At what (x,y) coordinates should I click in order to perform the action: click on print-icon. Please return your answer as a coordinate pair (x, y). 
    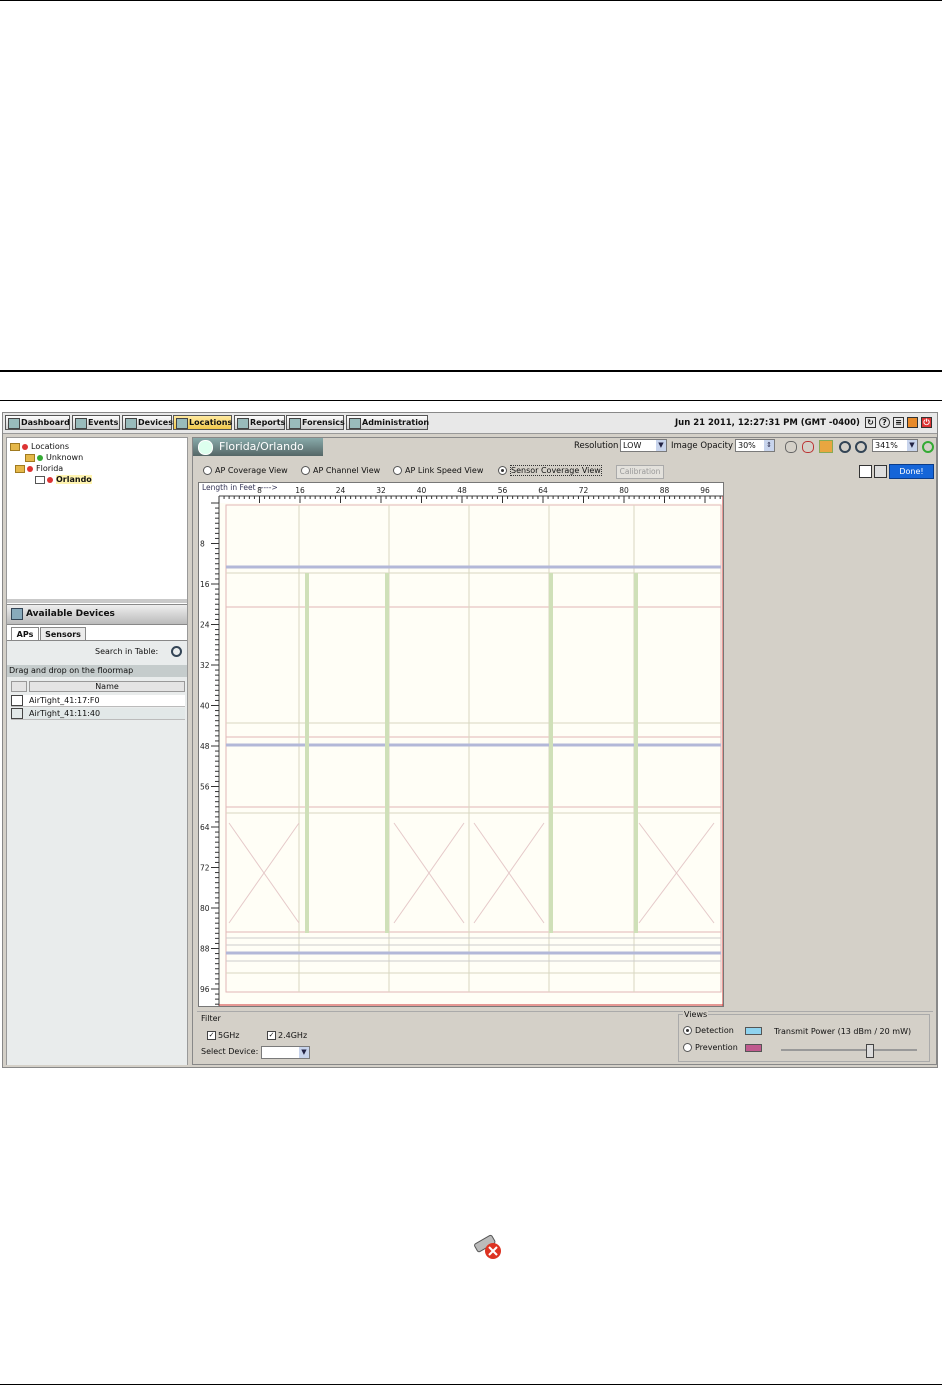
    Looking at the image, I should click on (880, 471).